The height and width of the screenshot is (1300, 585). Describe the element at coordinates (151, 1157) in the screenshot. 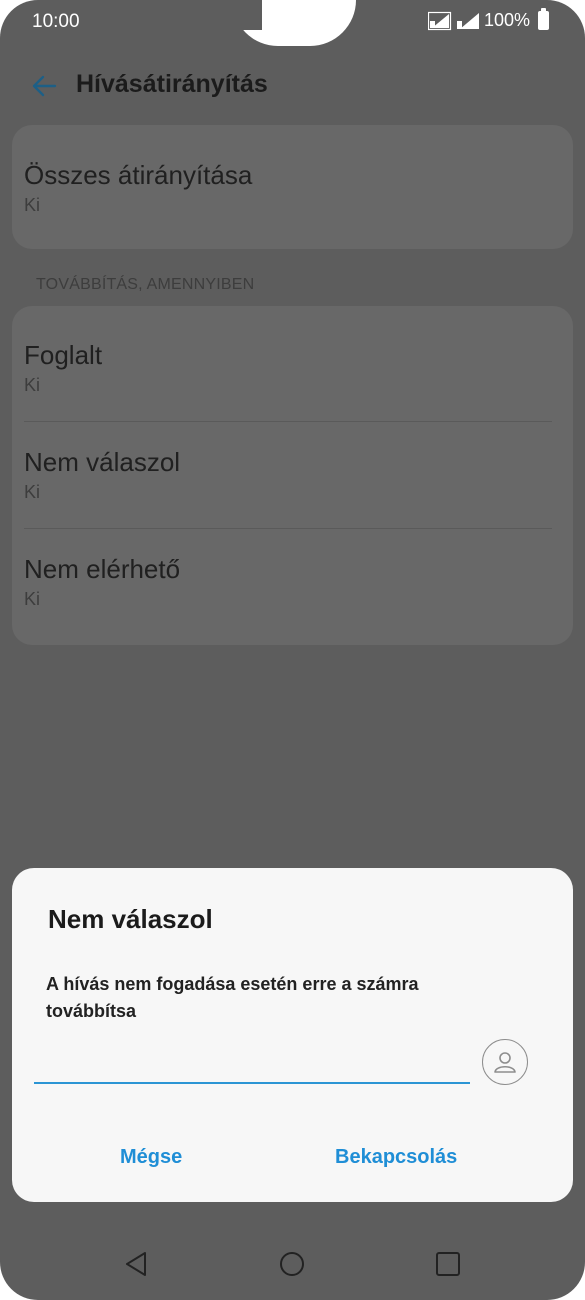

I see `cancel-button: Mégse` at that location.